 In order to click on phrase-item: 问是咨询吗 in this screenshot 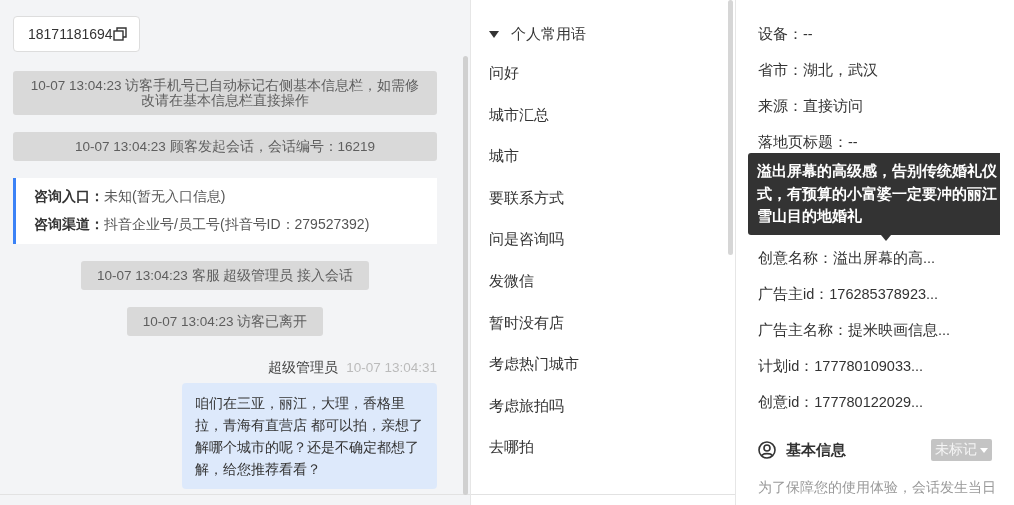, I will do `click(612, 240)`.